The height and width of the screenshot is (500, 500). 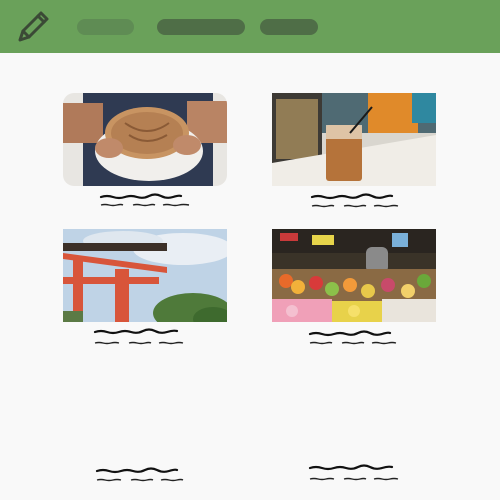 I want to click on iced-coffee-photo, so click(x=354, y=139).